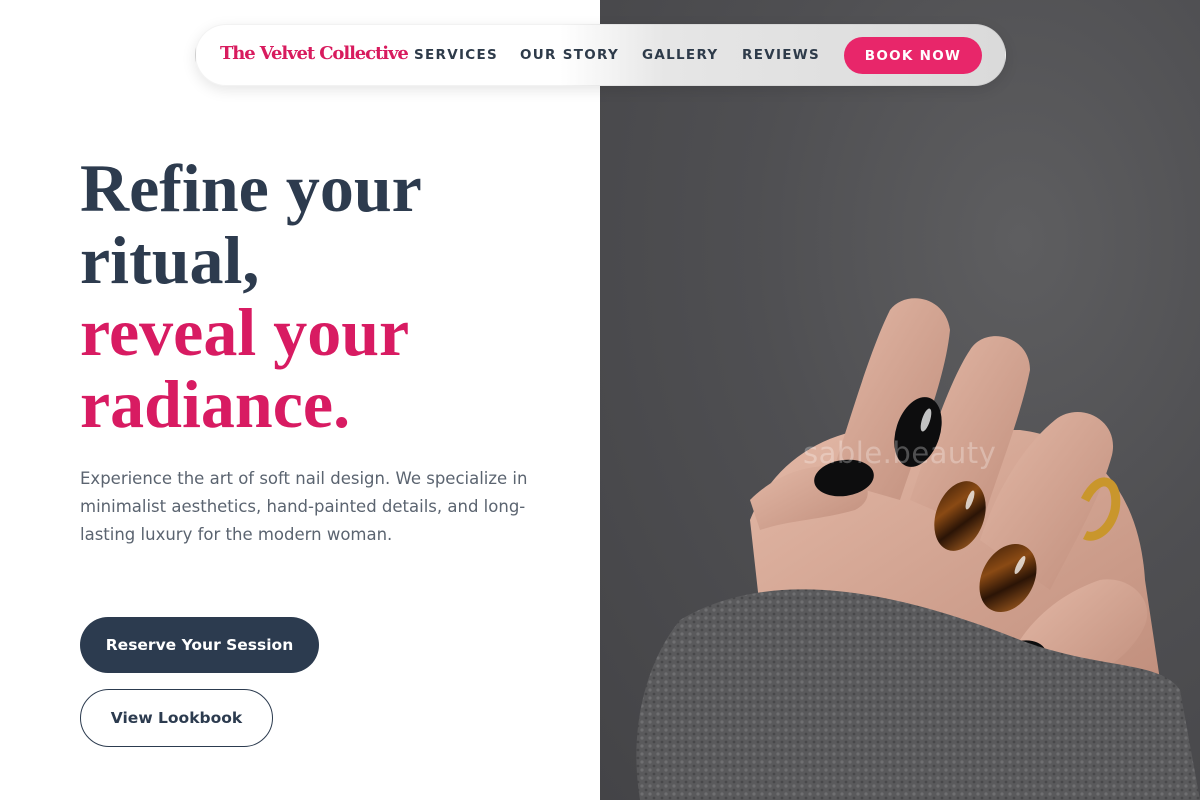  I want to click on nav-link-our-story: OUR STORY, so click(569, 55).